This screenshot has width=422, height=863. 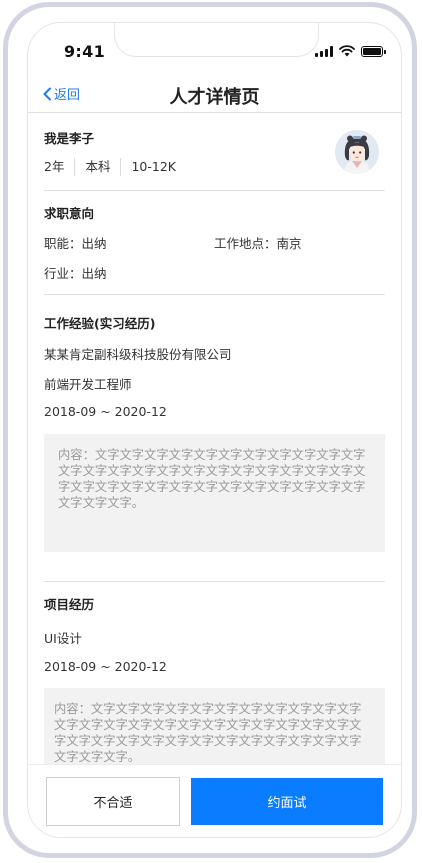 I want to click on signal-icon, so click(x=324, y=51).